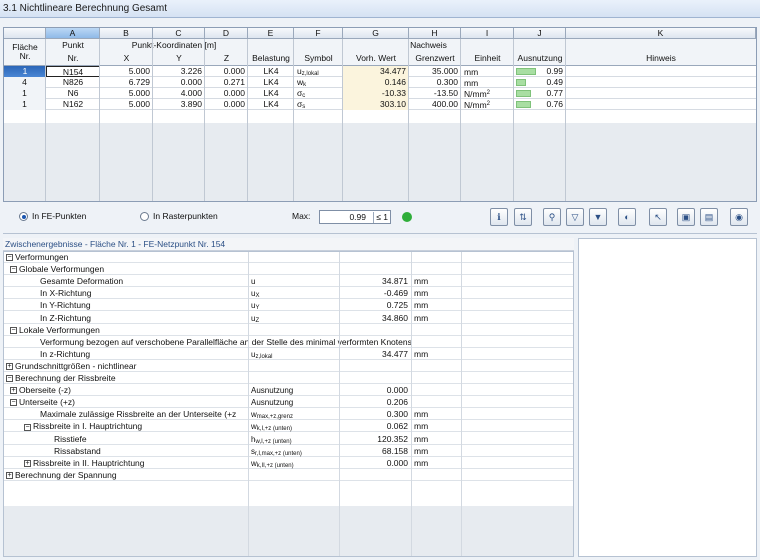 The width and height of the screenshot is (760, 560). What do you see at coordinates (179, 71) in the screenshot?
I see `cell-y: 3.226` at bounding box center [179, 71].